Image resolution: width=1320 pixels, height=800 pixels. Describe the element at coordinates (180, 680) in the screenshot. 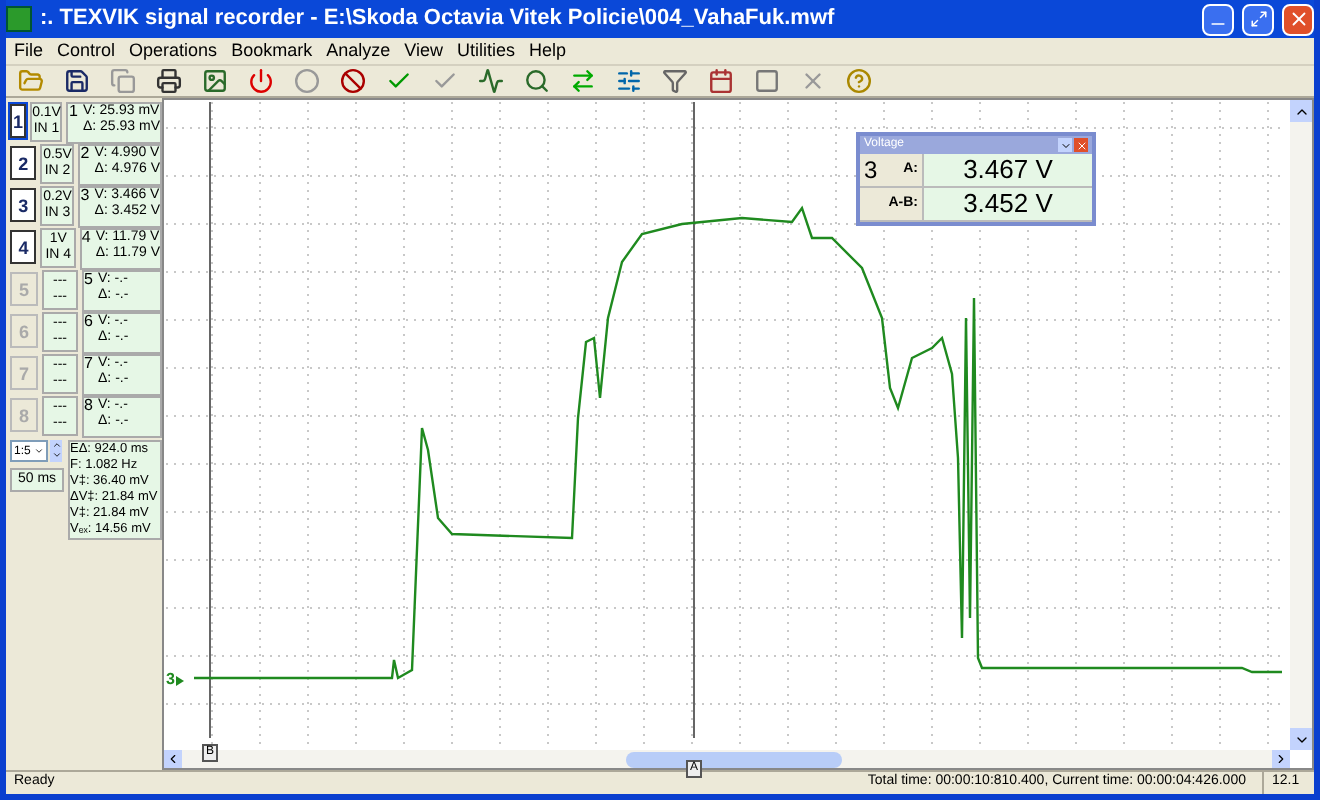

I see `triangle-icon` at that location.